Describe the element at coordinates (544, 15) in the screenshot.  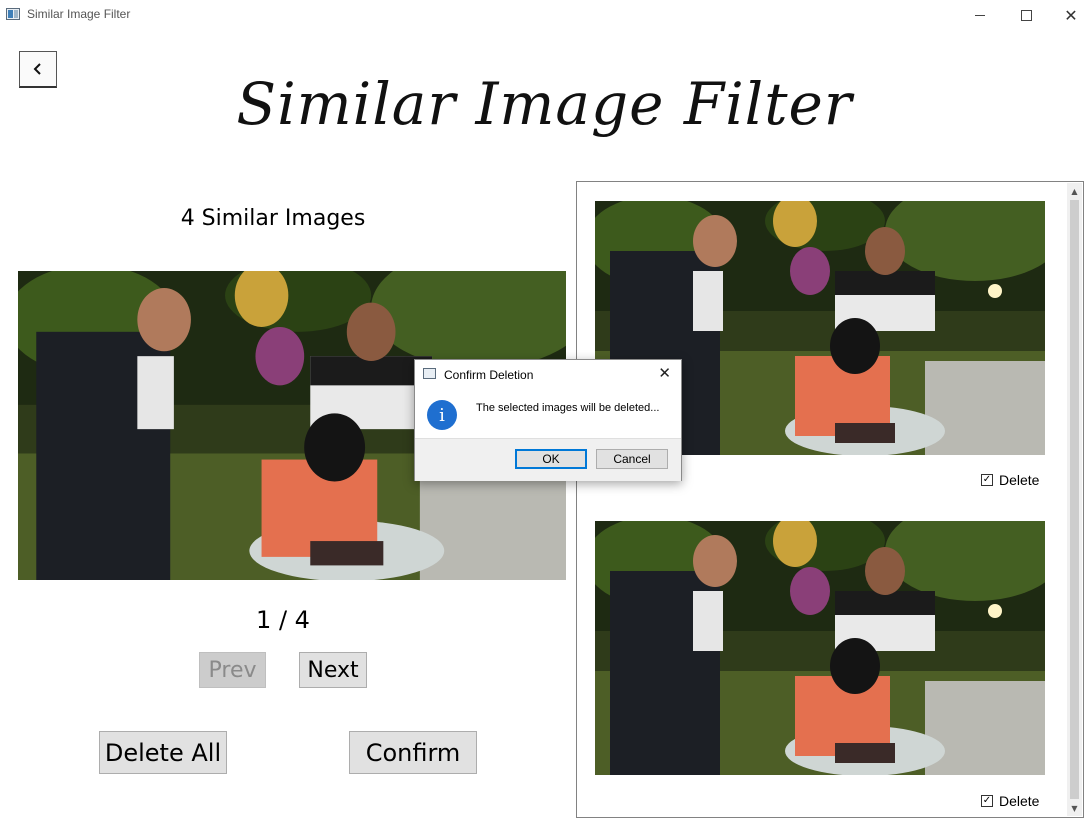
I see `window-titlebar: Similar Image Filter ✕` at that location.